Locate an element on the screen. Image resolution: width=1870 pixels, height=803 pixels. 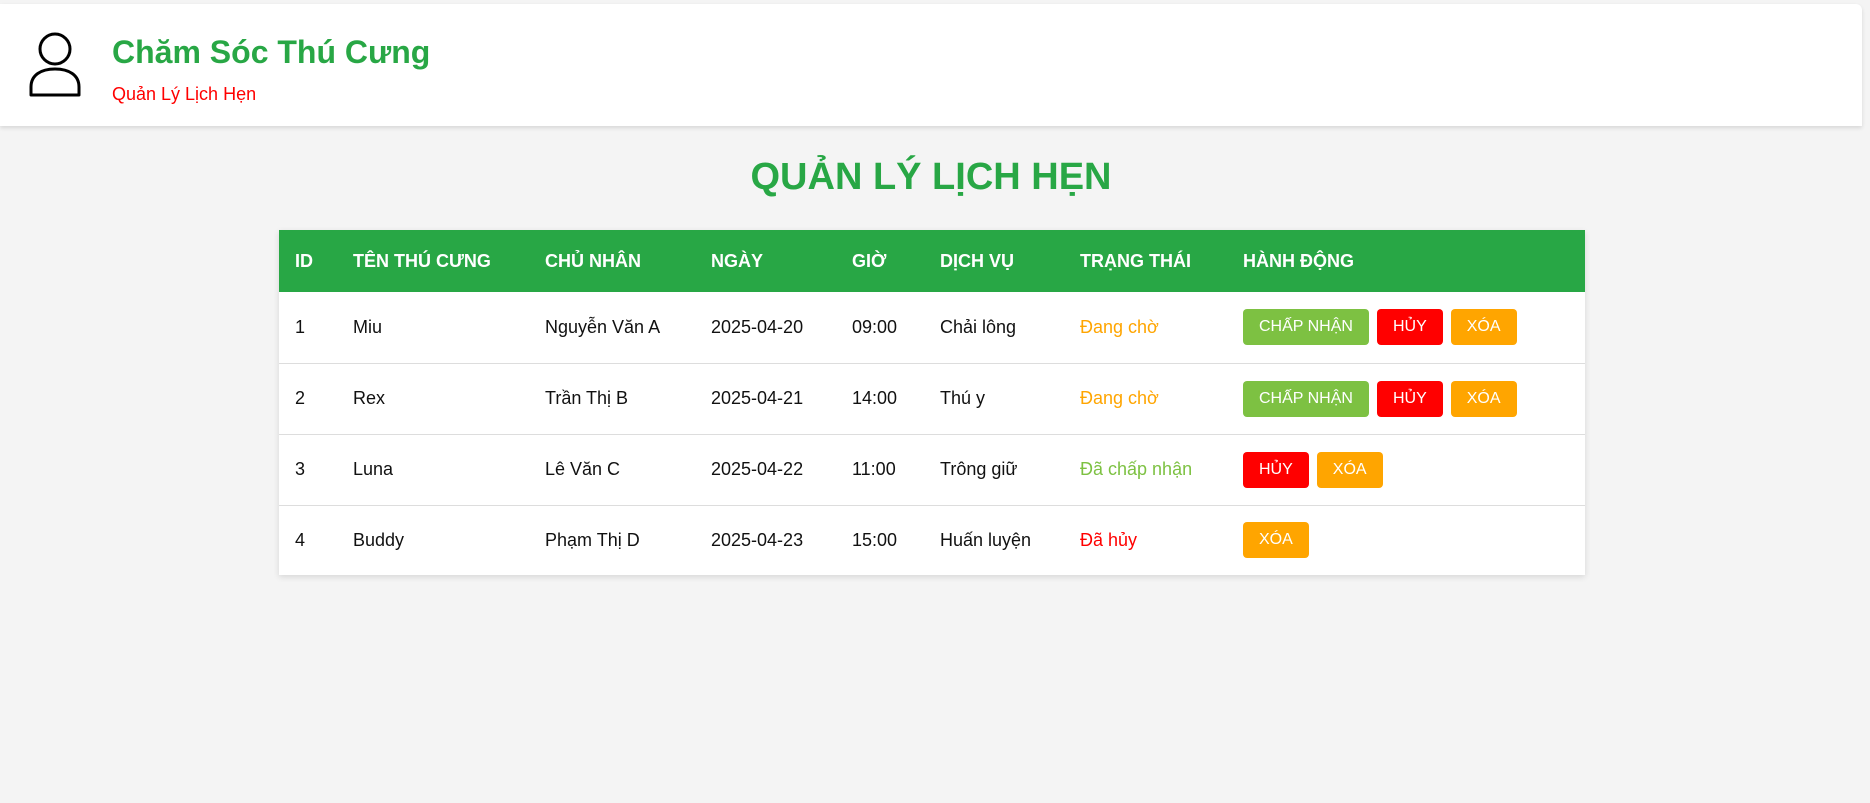
cell-service: Trông giữ is located at coordinates (979, 469).